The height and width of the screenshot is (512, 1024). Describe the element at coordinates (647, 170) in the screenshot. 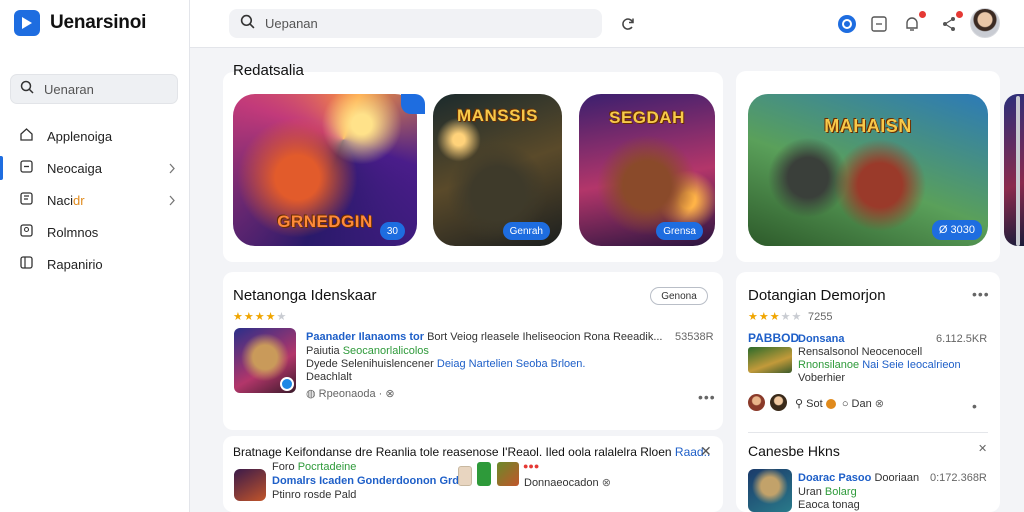

I see `game-tile: SEGDAH Grensa` at that location.